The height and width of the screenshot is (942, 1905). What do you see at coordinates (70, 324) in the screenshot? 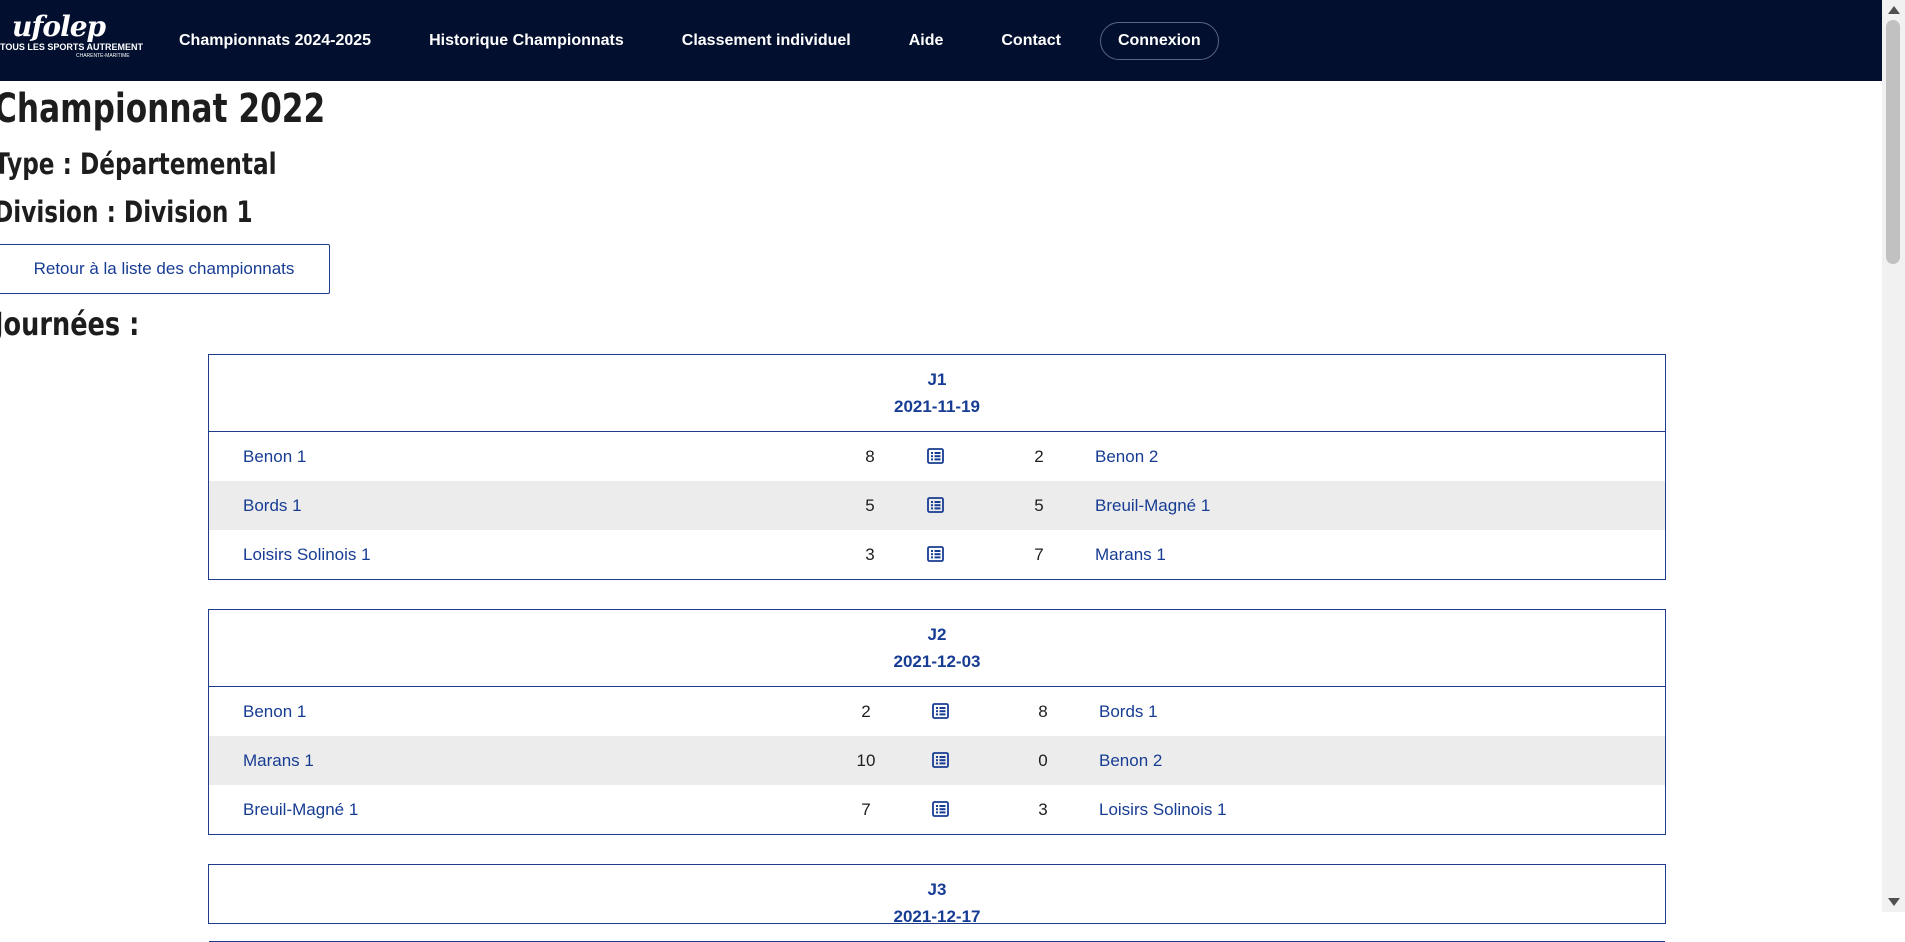
I see `journees-heading: Journées :` at bounding box center [70, 324].